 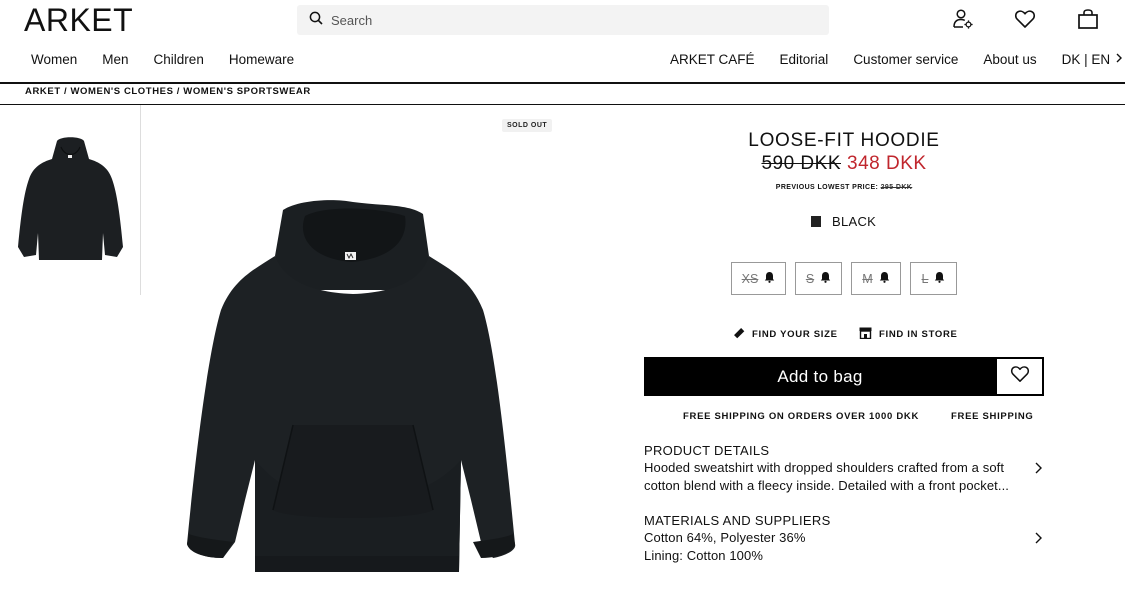 What do you see at coordinates (820, 376) in the screenshot?
I see `add-to-bag-button: Add to bag` at bounding box center [820, 376].